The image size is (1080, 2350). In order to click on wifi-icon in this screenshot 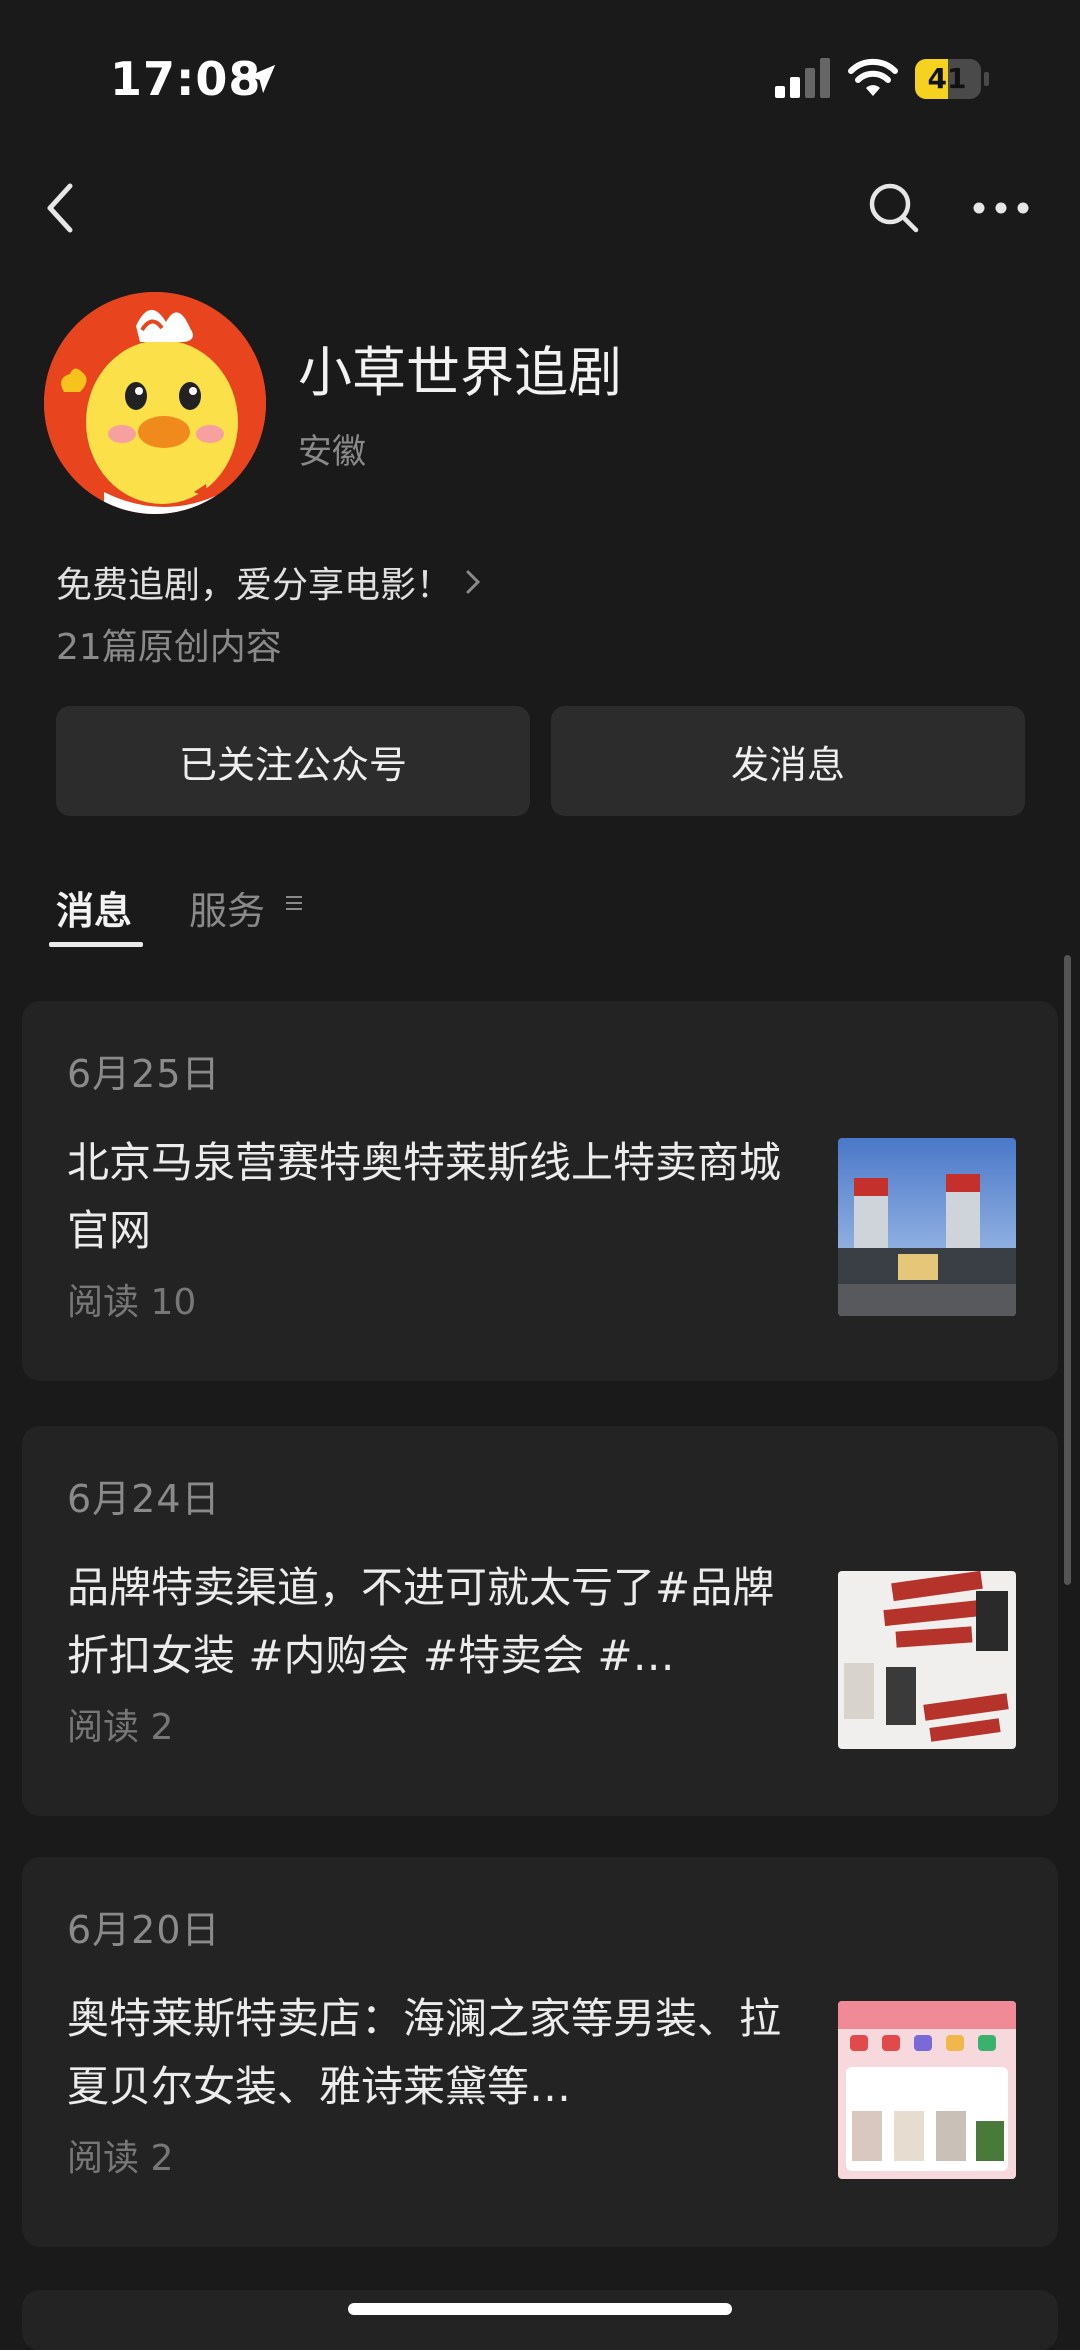, I will do `click(873, 77)`.